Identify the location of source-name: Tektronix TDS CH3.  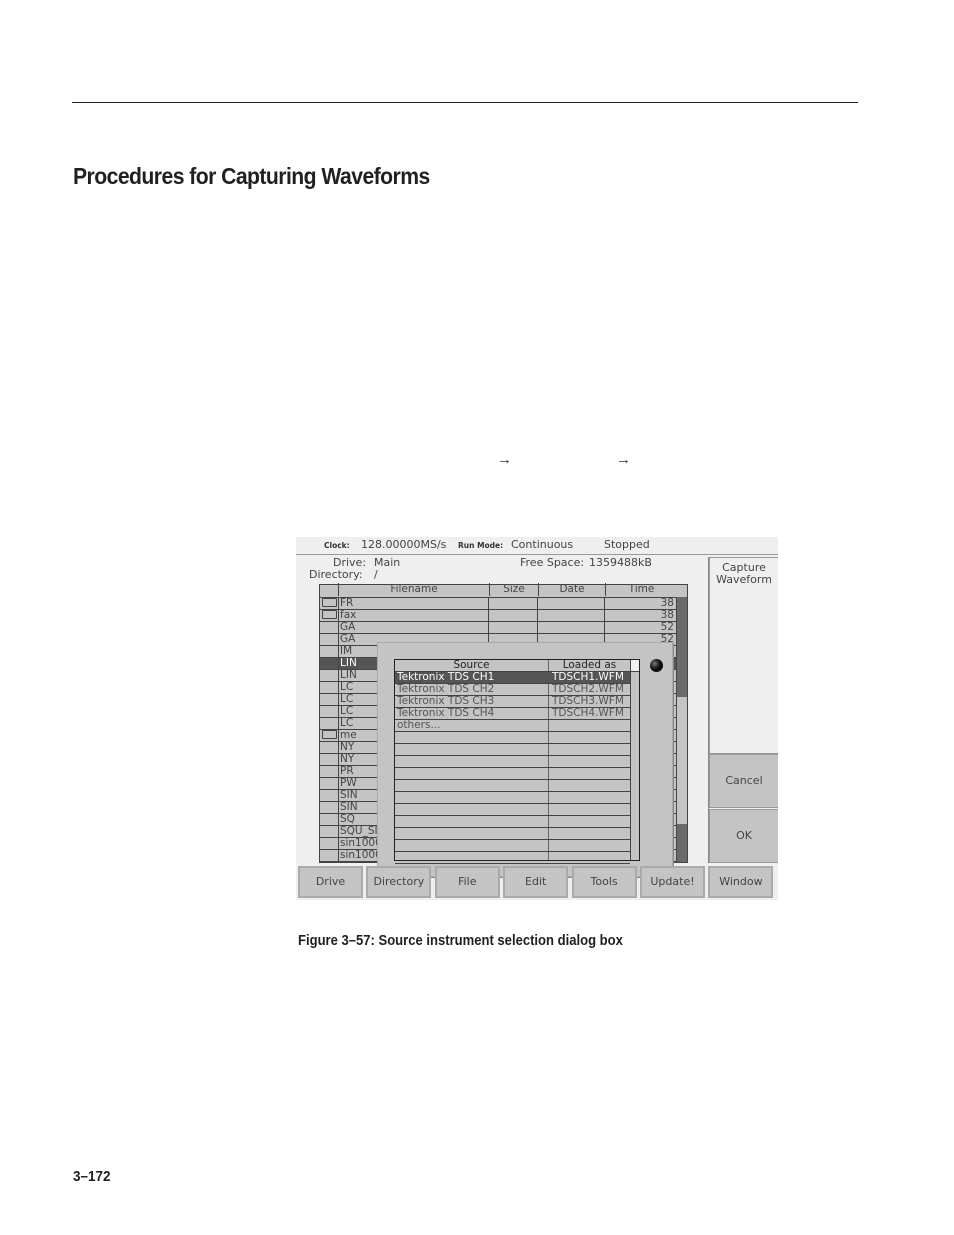
(446, 701).